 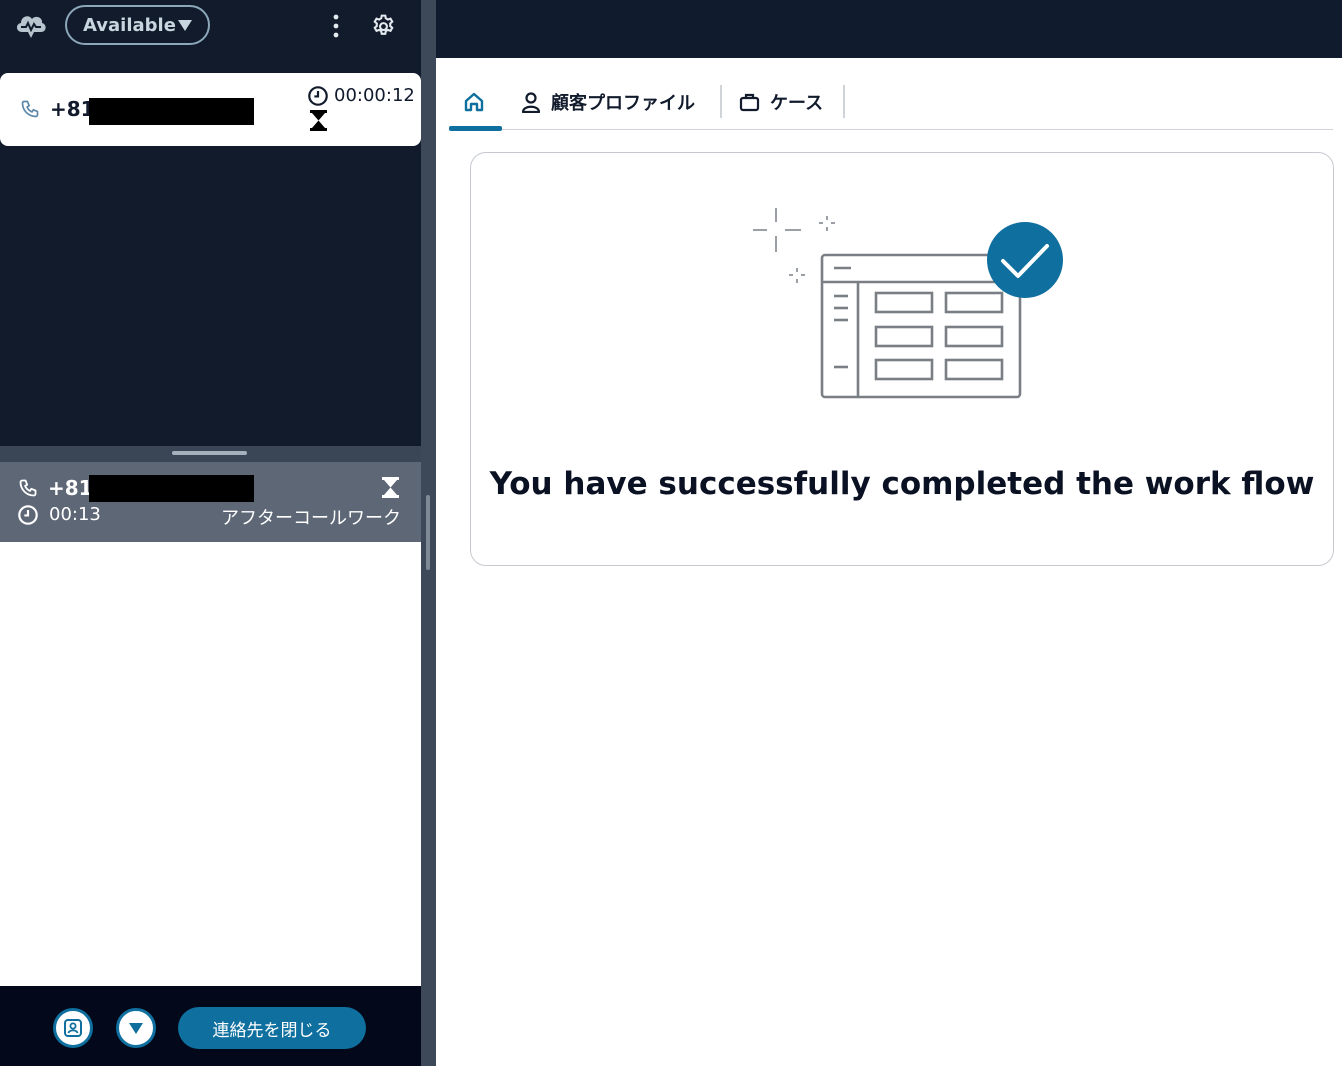 What do you see at coordinates (70, 488) in the screenshot?
I see `acw-phone-number: +81` at bounding box center [70, 488].